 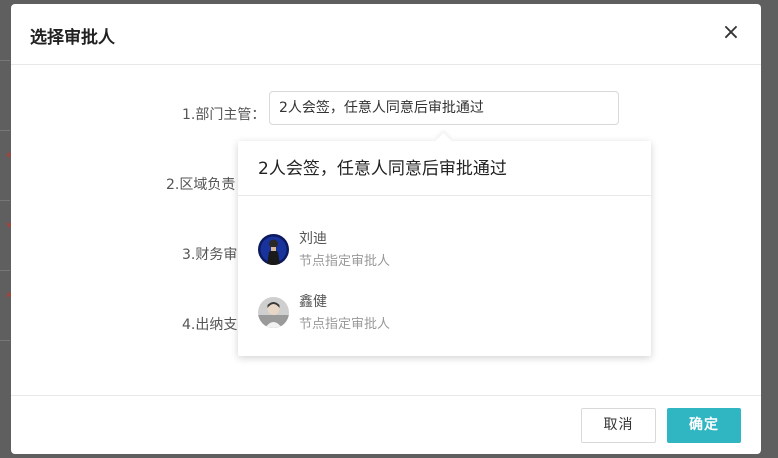 What do you see at coordinates (448, 311) in the screenshot?
I see `approver-item: 鑫健 节点指定审批人` at bounding box center [448, 311].